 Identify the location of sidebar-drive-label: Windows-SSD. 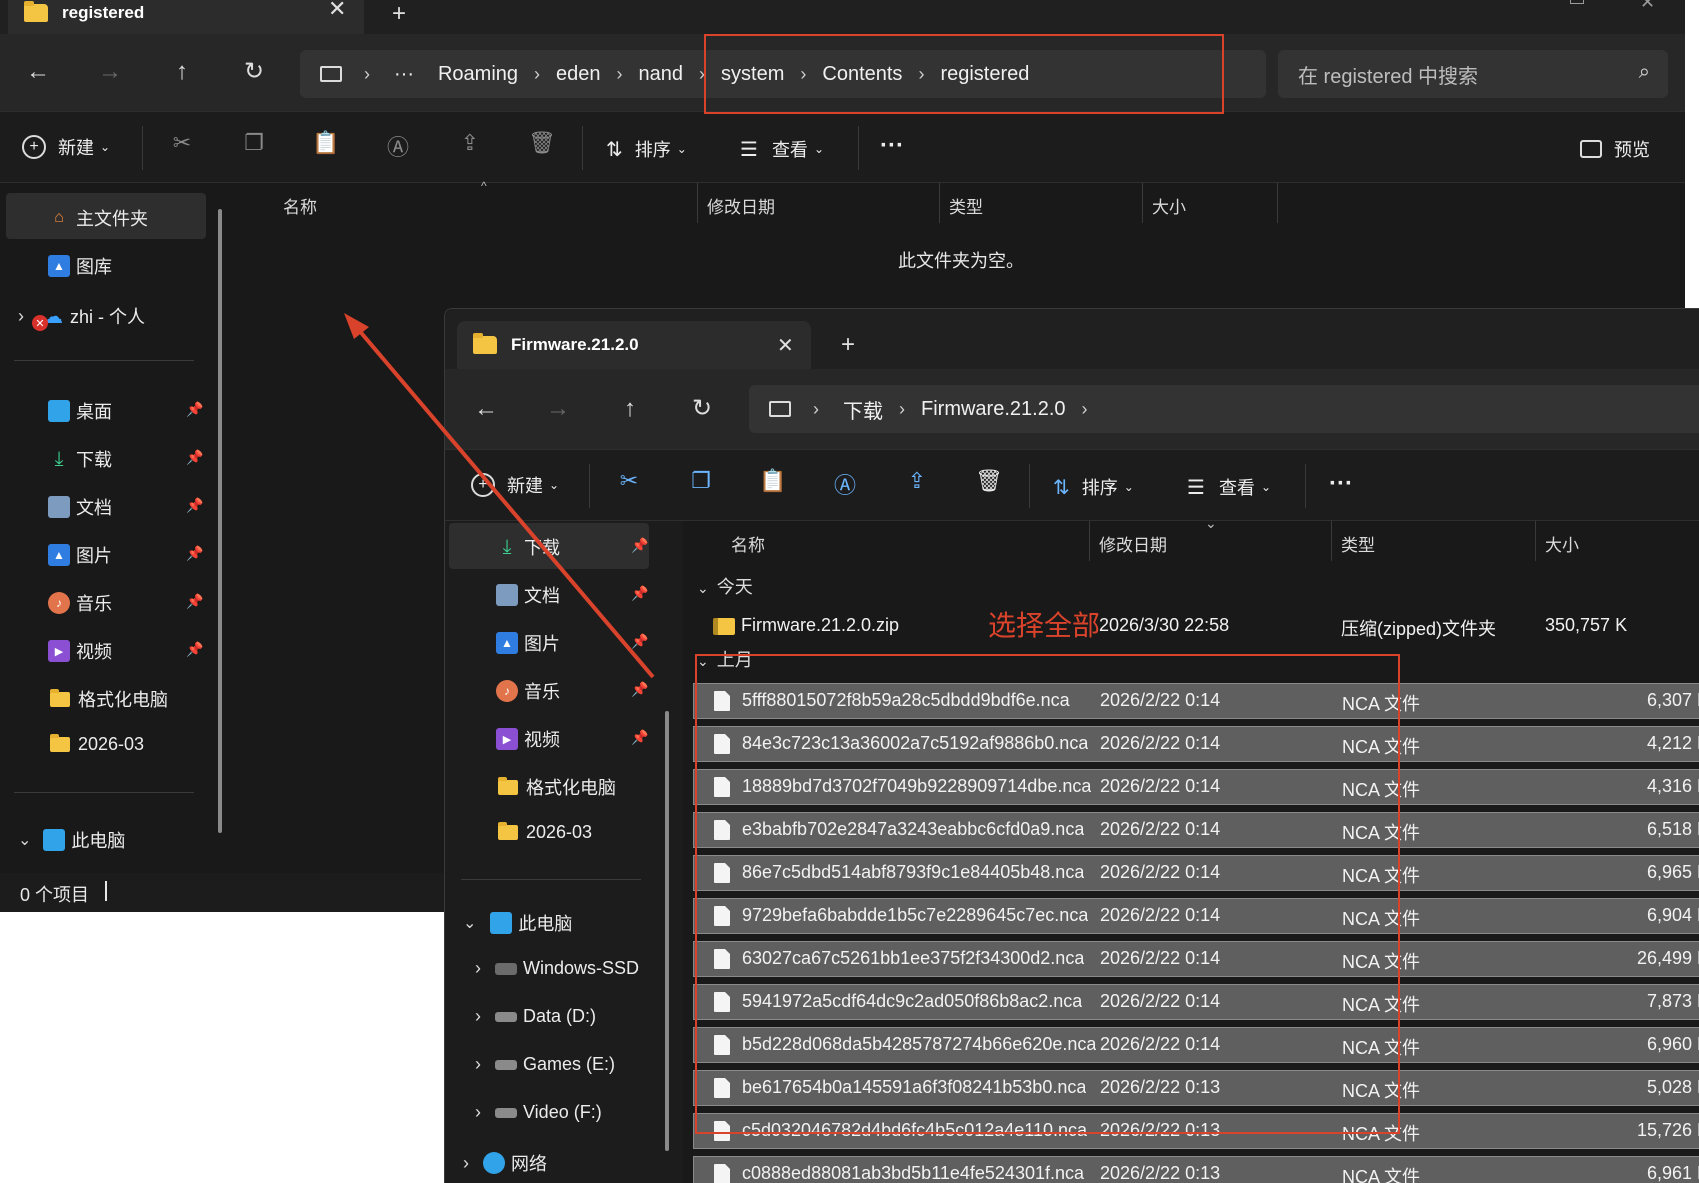
(581, 968).